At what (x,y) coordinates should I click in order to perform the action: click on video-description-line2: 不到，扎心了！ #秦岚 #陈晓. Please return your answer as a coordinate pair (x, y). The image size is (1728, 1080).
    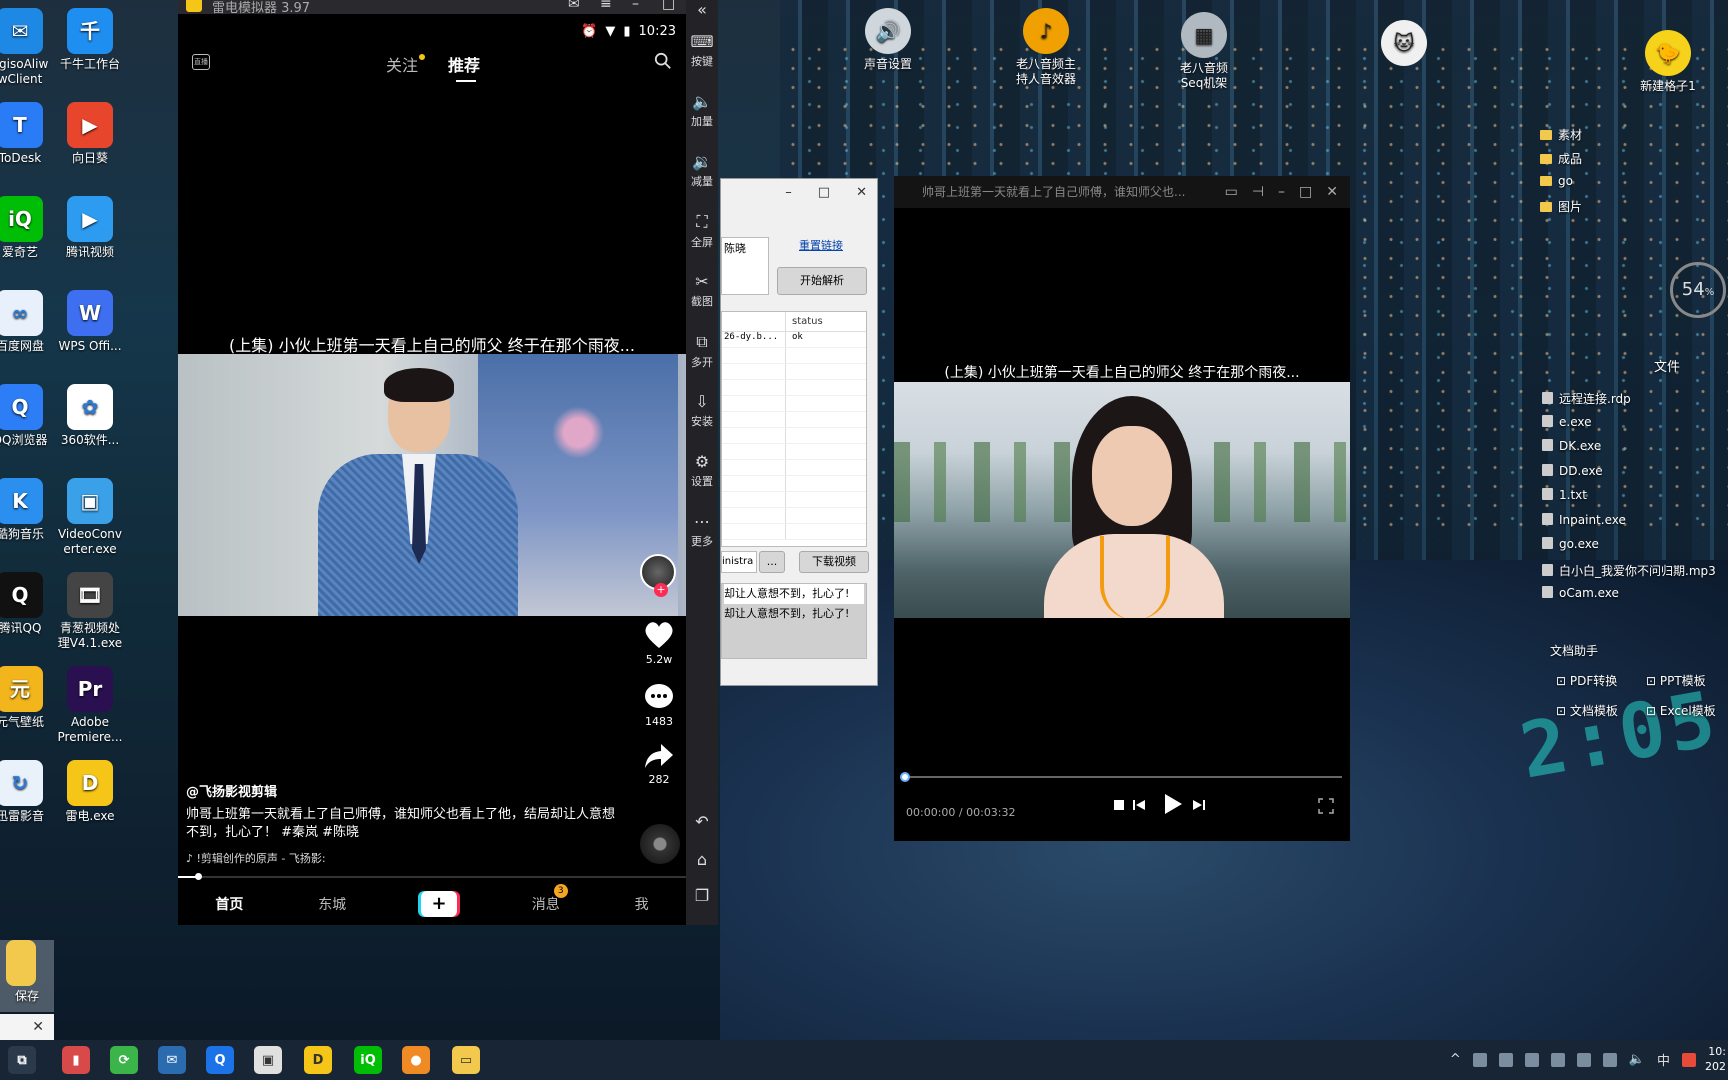
    Looking at the image, I should click on (401, 833).